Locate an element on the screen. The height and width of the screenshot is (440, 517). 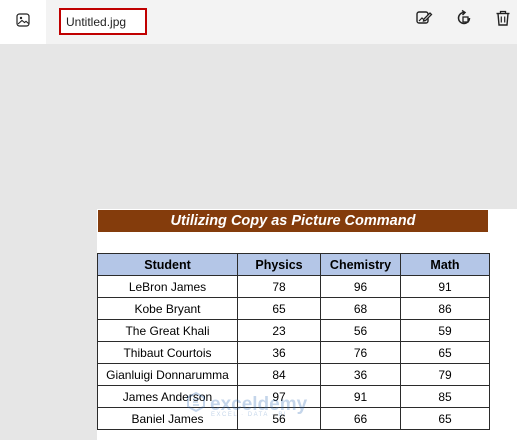
image-thumbnail-button is located at coordinates (23, 22).